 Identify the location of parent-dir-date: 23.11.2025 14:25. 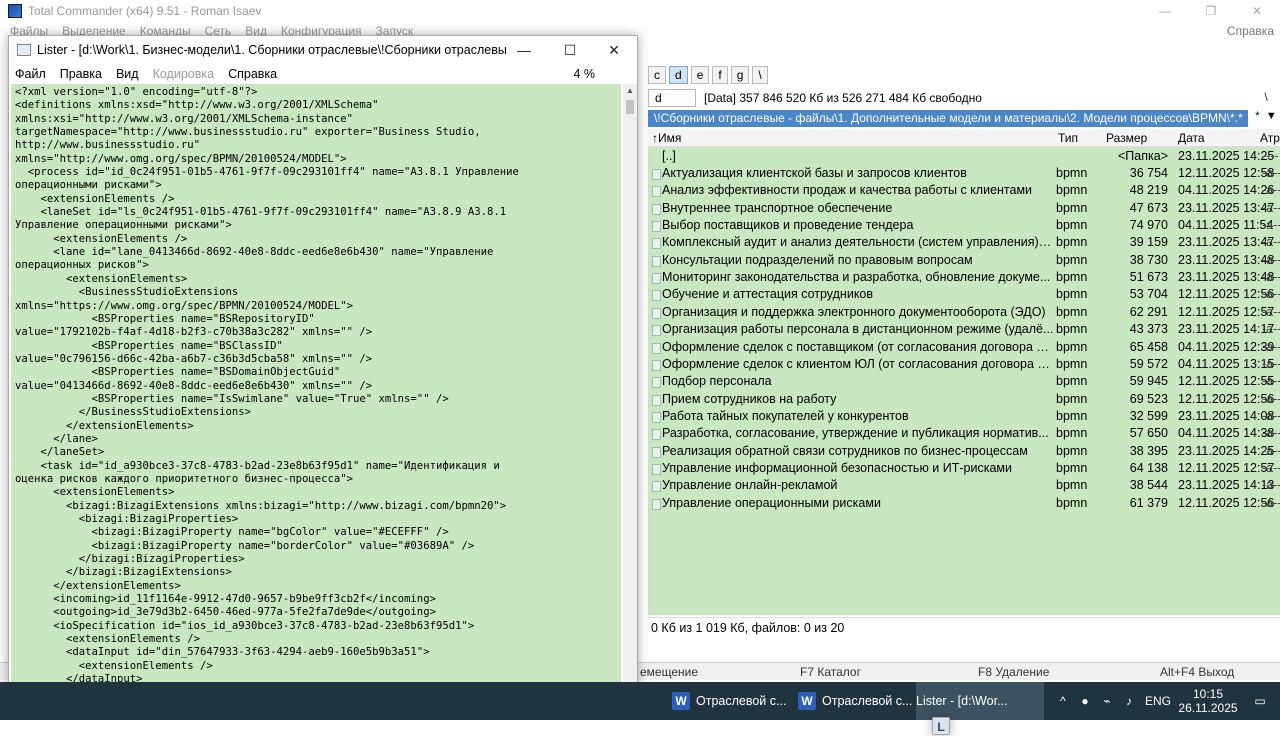
(1226, 156).